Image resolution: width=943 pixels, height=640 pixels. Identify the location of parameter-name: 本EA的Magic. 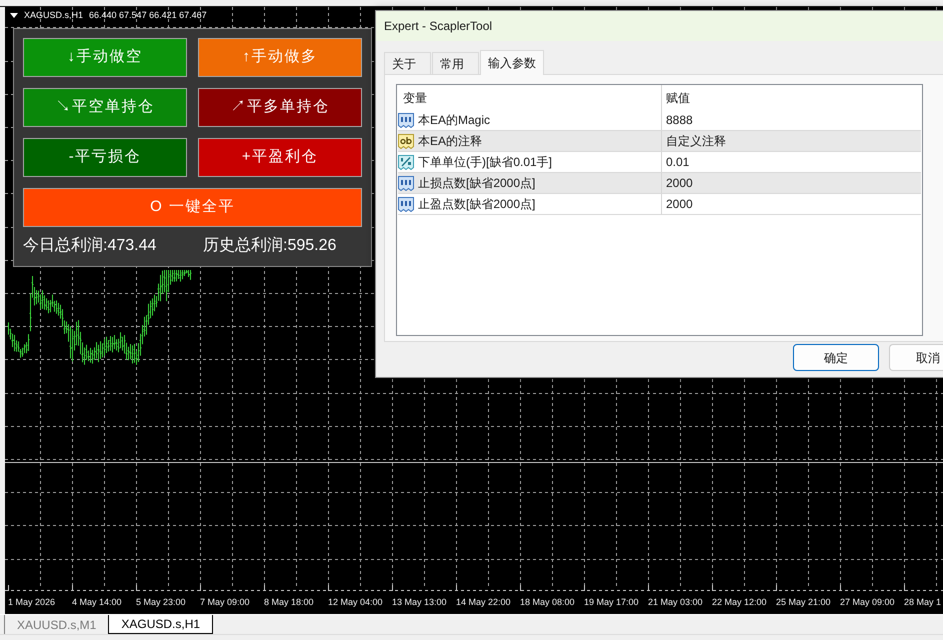
(454, 120).